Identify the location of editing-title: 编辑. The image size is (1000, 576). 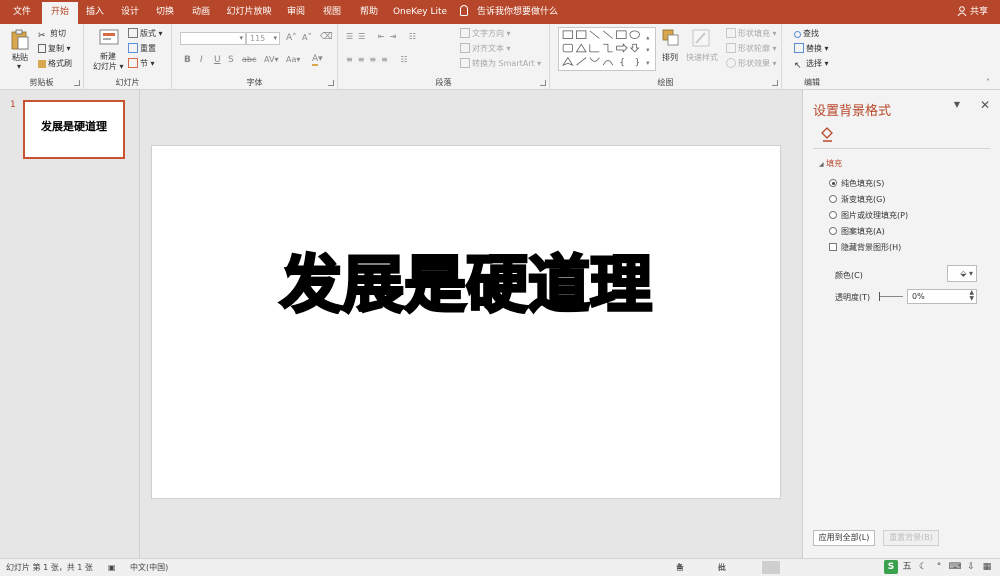
(812, 82).